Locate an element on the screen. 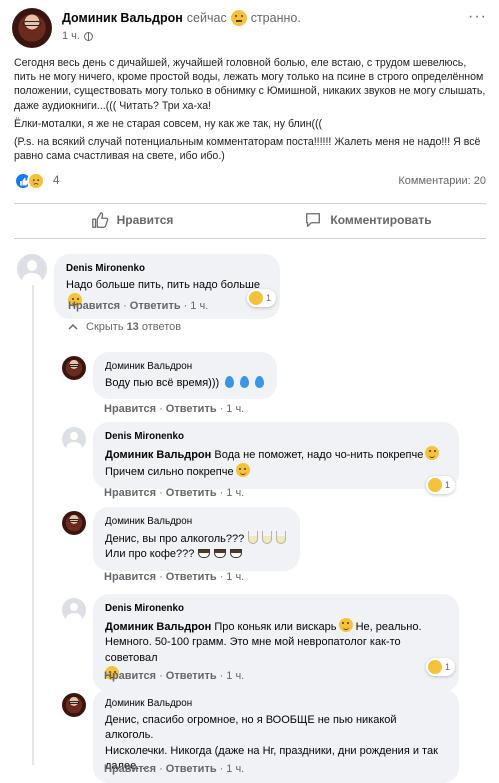 This screenshot has height=783, width=499. reply-text-line1: Вода не поможет, надо чо-нить покрепче is located at coordinates (319, 454).